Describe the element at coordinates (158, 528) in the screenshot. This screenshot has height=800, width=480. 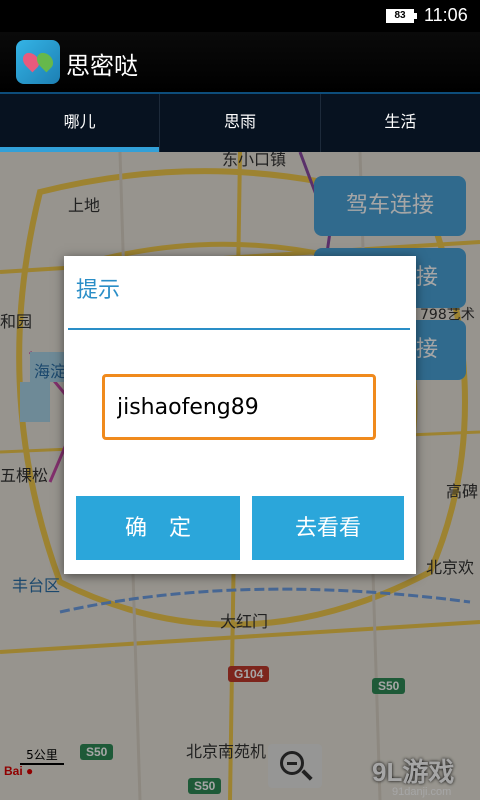
I see `confirm-button: 确定` at that location.